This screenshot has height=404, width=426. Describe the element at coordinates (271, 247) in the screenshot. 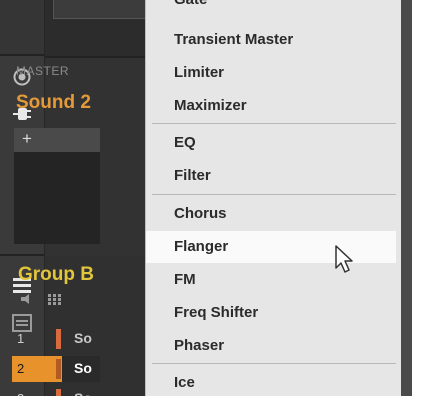

I see `menu-item-flanger: Flanger` at that location.